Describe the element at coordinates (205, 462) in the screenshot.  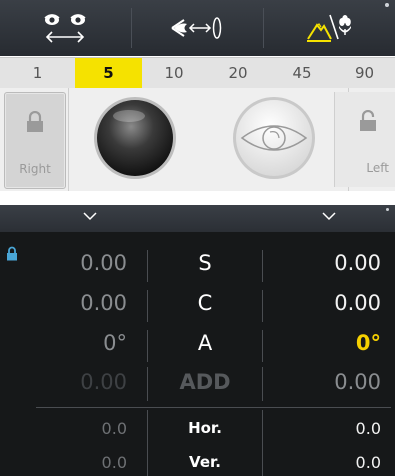
I see `vertical-label: Ver.` at that location.